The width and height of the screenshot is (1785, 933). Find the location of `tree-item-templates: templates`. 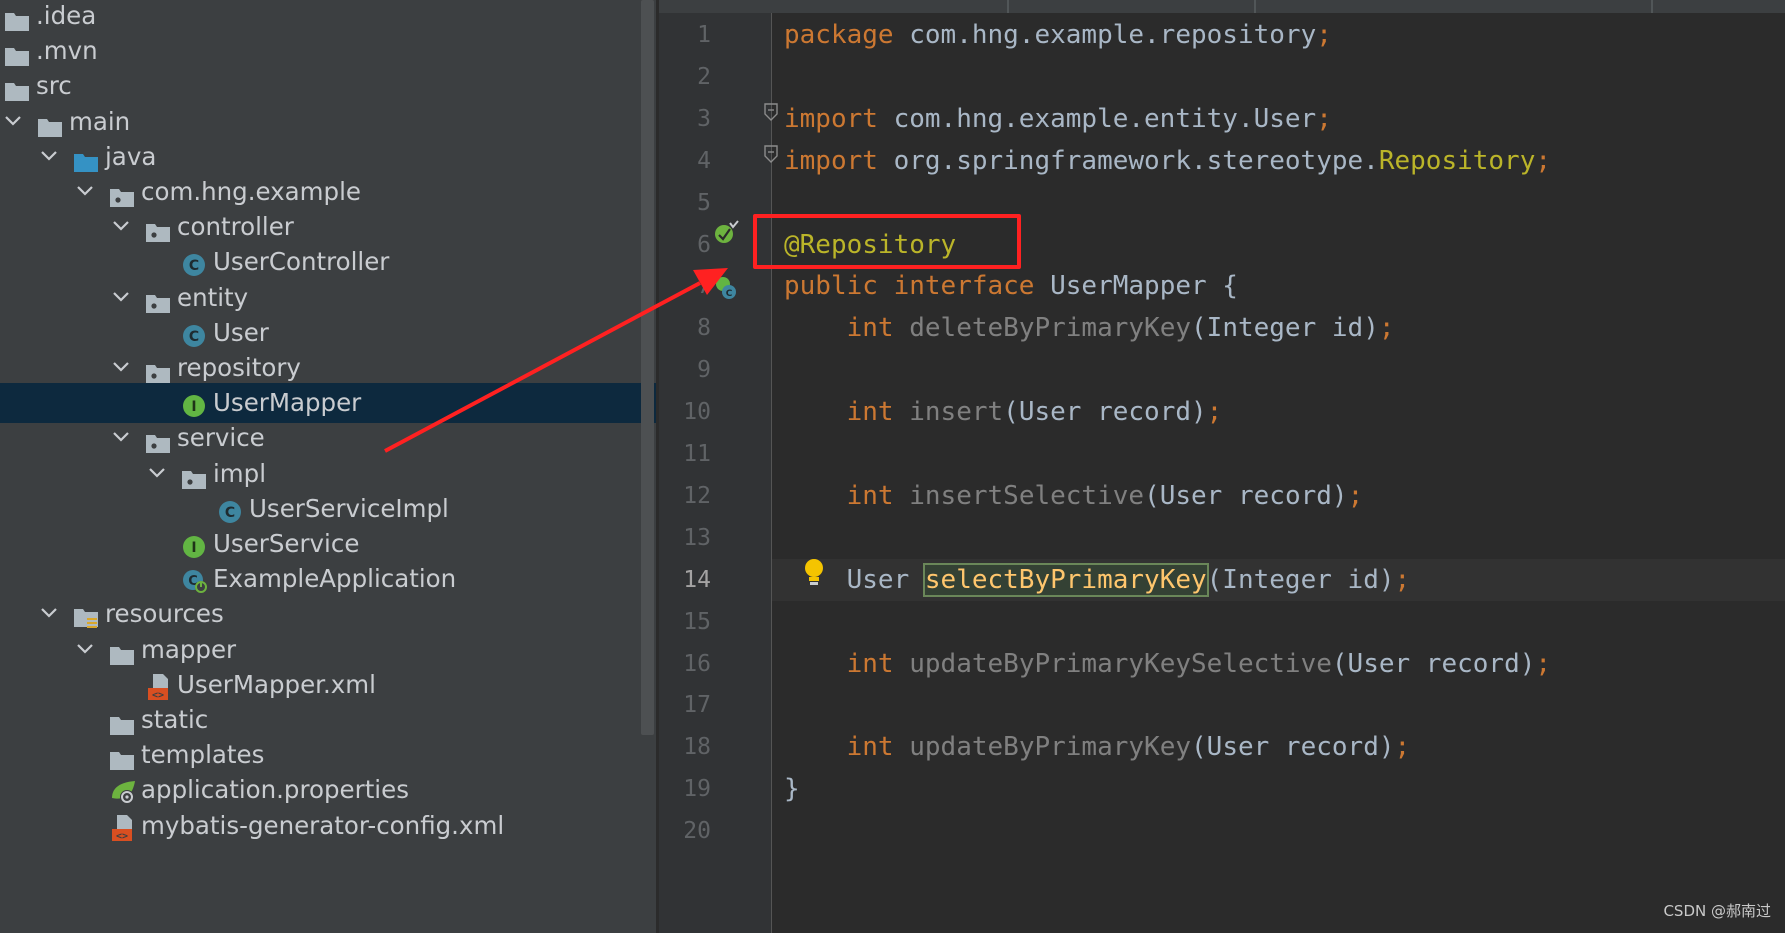

tree-item-templates: templates is located at coordinates (328, 755).